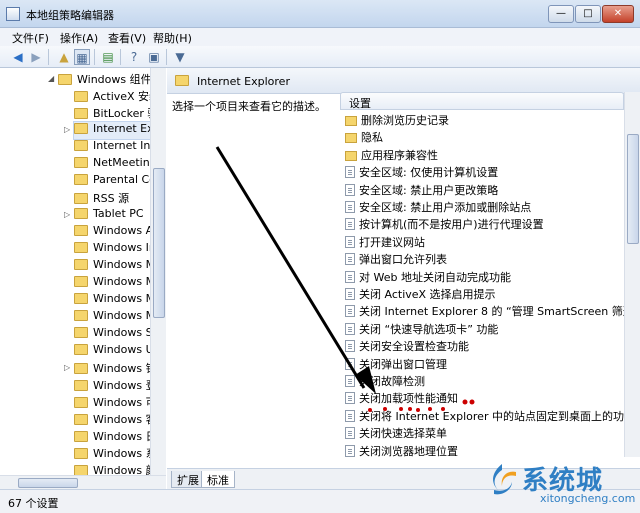  Describe the element at coordinates (482, 346) in the screenshot. I see `policy-setting-row: 关闭安全设置检查功能` at that location.